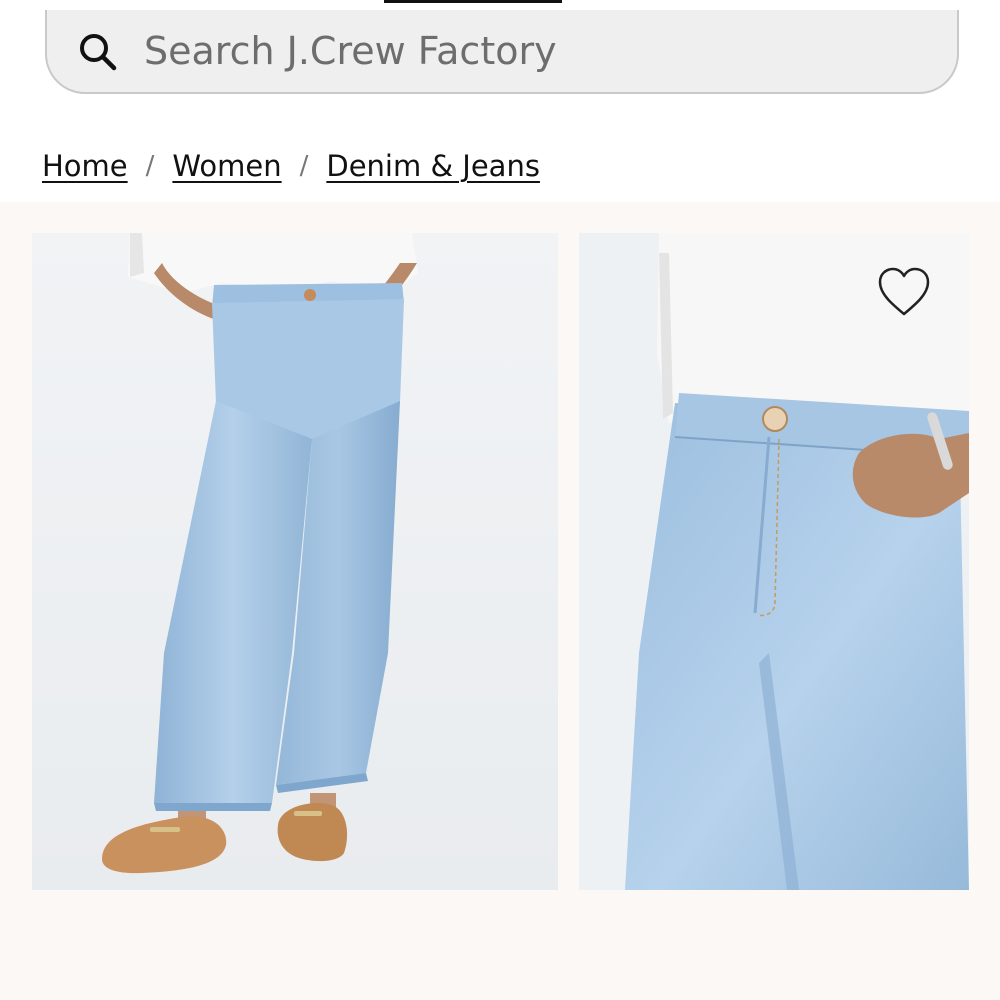 This screenshot has width=1000, height=1000. What do you see at coordinates (473, 1) in the screenshot?
I see `header-indicator` at bounding box center [473, 1].